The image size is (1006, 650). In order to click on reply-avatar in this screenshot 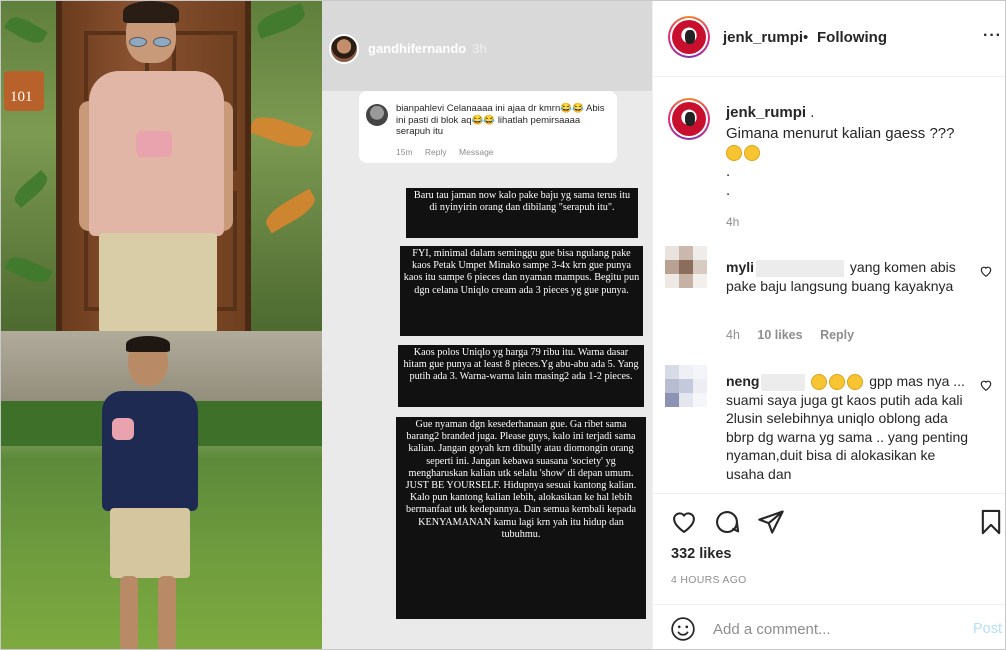, I will do `click(377, 115)`.